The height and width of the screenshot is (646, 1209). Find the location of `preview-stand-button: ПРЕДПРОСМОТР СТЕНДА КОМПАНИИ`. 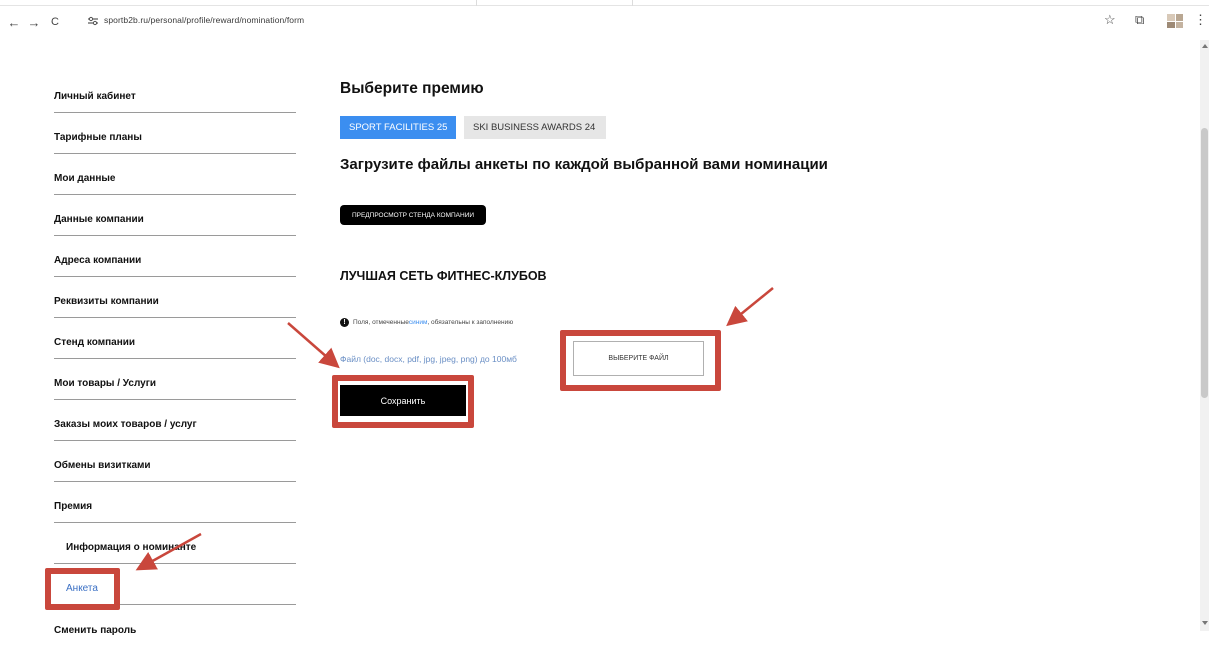

preview-stand-button: ПРЕДПРОСМОТР СТЕНДА КОМПАНИИ is located at coordinates (413, 215).